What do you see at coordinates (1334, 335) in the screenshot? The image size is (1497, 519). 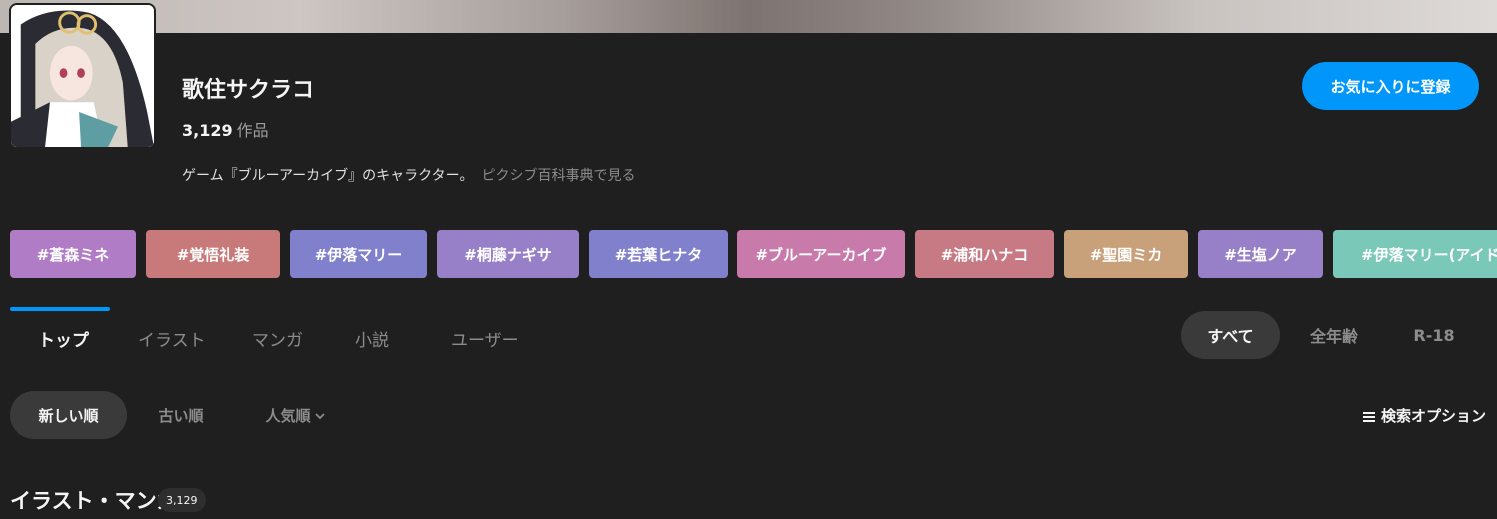 I see `age-filter-safe: 全年齢` at bounding box center [1334, 335].